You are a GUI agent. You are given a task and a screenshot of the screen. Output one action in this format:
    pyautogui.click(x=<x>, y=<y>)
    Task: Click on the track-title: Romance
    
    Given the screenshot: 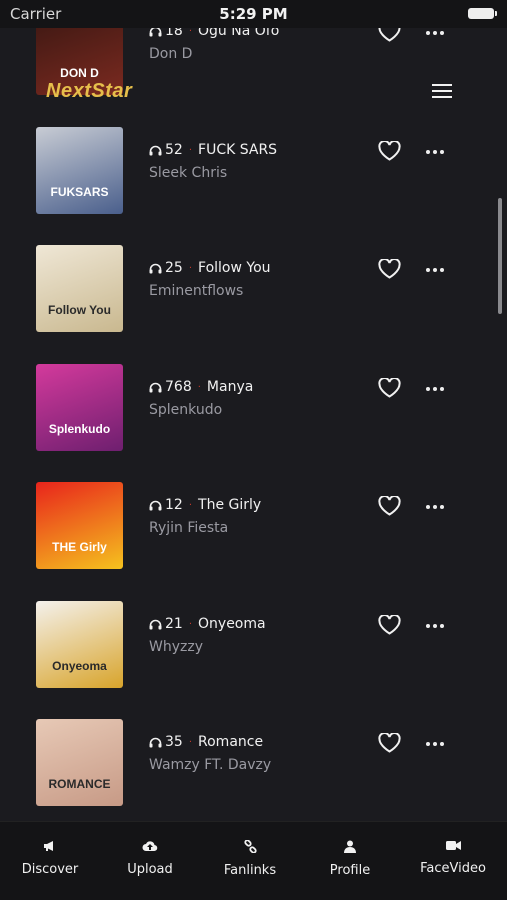 What is the action you would take?
    pyautogui.click(x=230, y=742)
    